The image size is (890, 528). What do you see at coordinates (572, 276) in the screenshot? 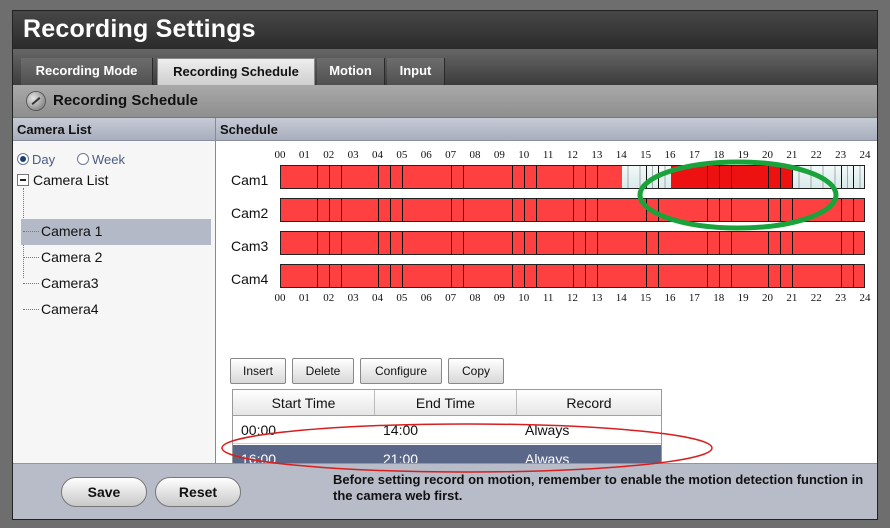
I see `cam4-timeline` at bounding box center [572, 276].